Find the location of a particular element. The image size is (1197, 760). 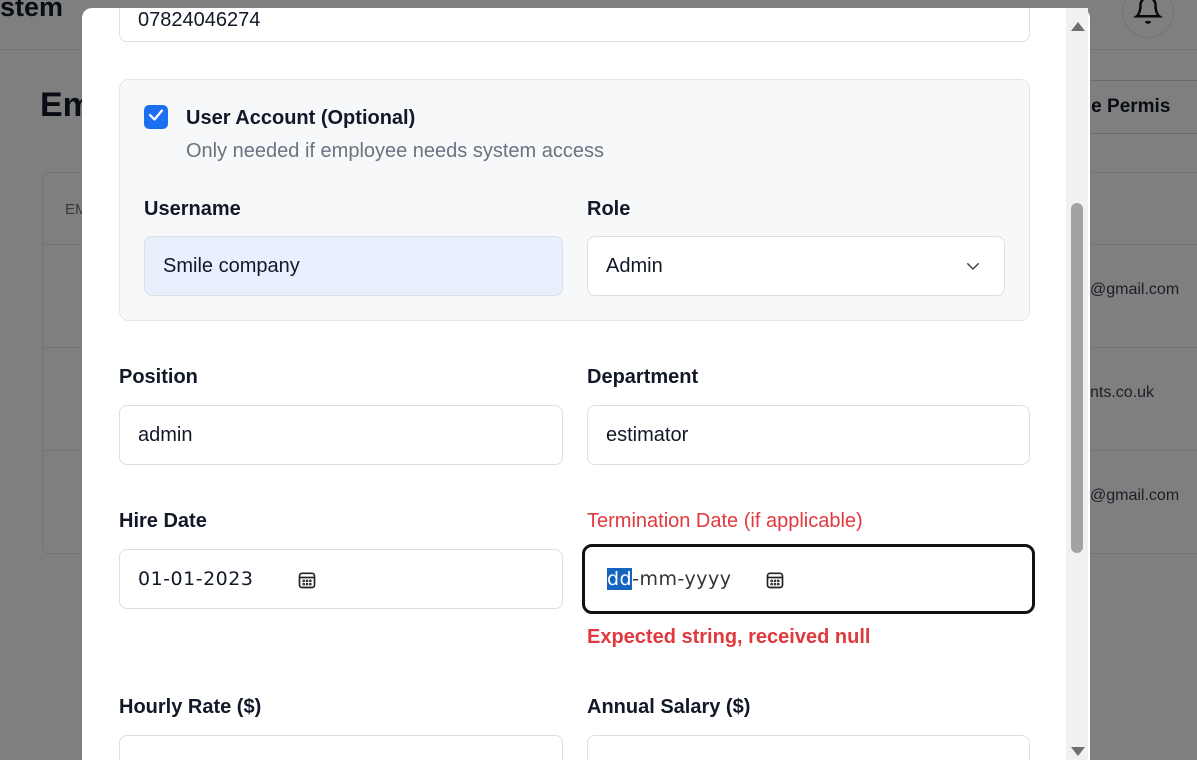

annual-salary-label: Annual Salary ($) is located at coordinates (669, 707).